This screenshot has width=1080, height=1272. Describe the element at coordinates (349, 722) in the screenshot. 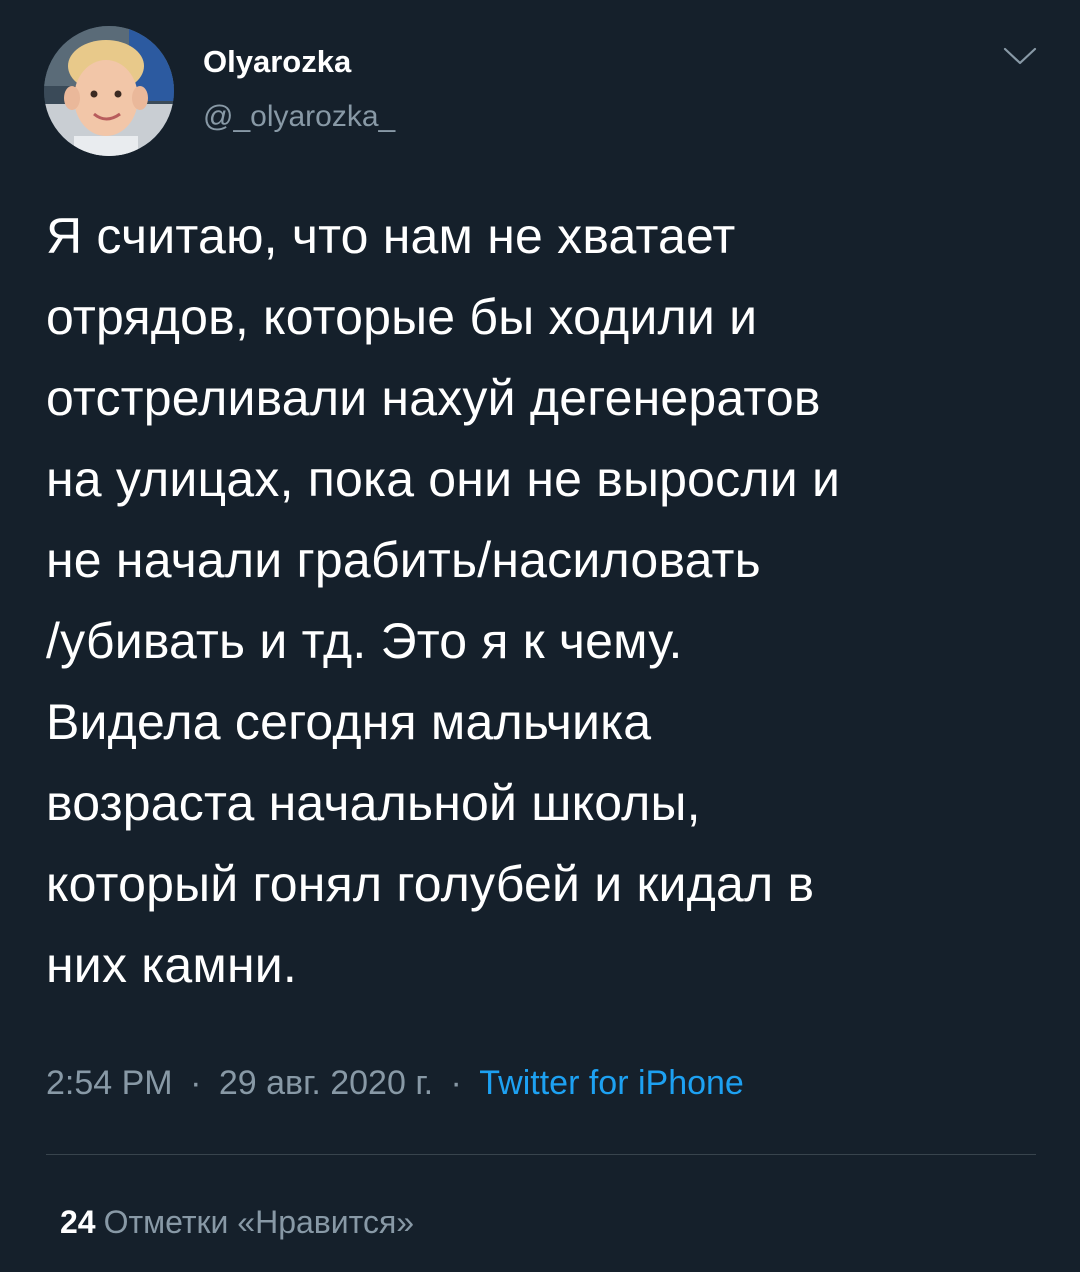

I see `tweet-text-line: Видела сегодня мальчика` at that location.